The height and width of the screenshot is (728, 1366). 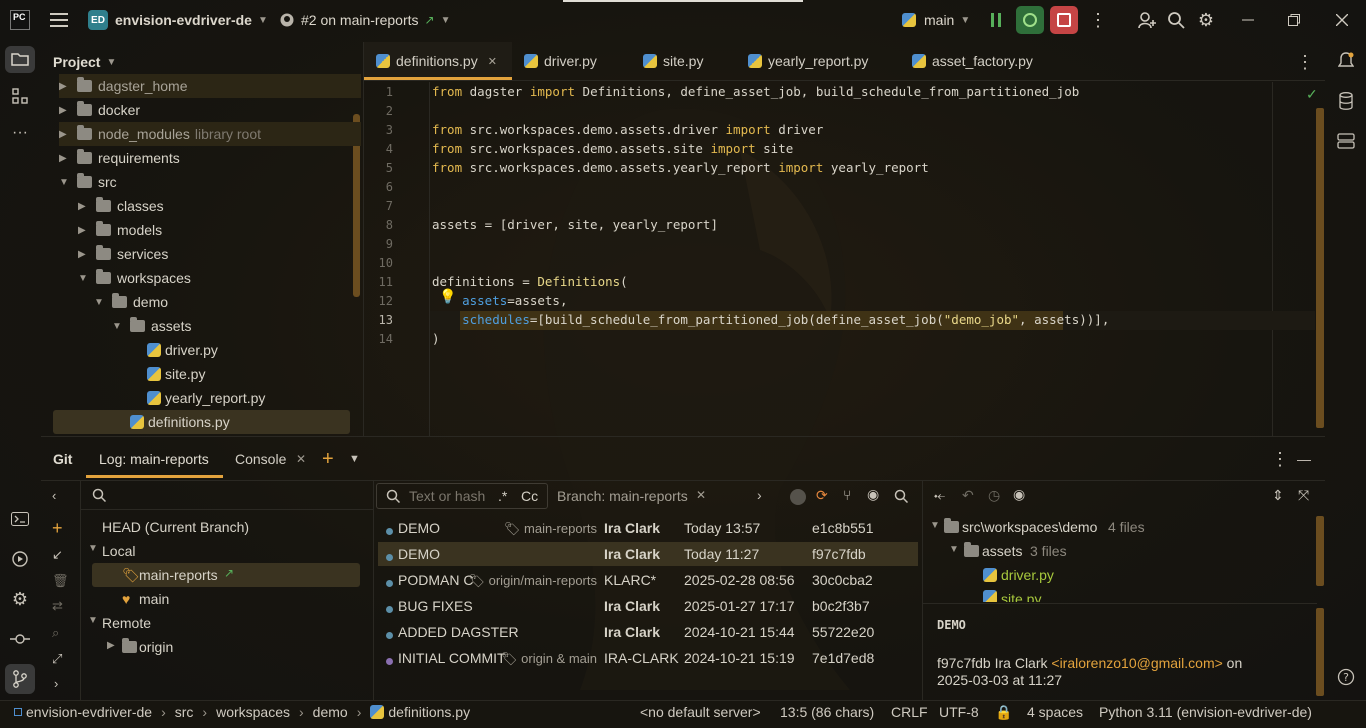 What do you see at coordinates (20, 599) in the screenshot?
I see `python-console-icon: ⚙` at bounding box center [20, 599].